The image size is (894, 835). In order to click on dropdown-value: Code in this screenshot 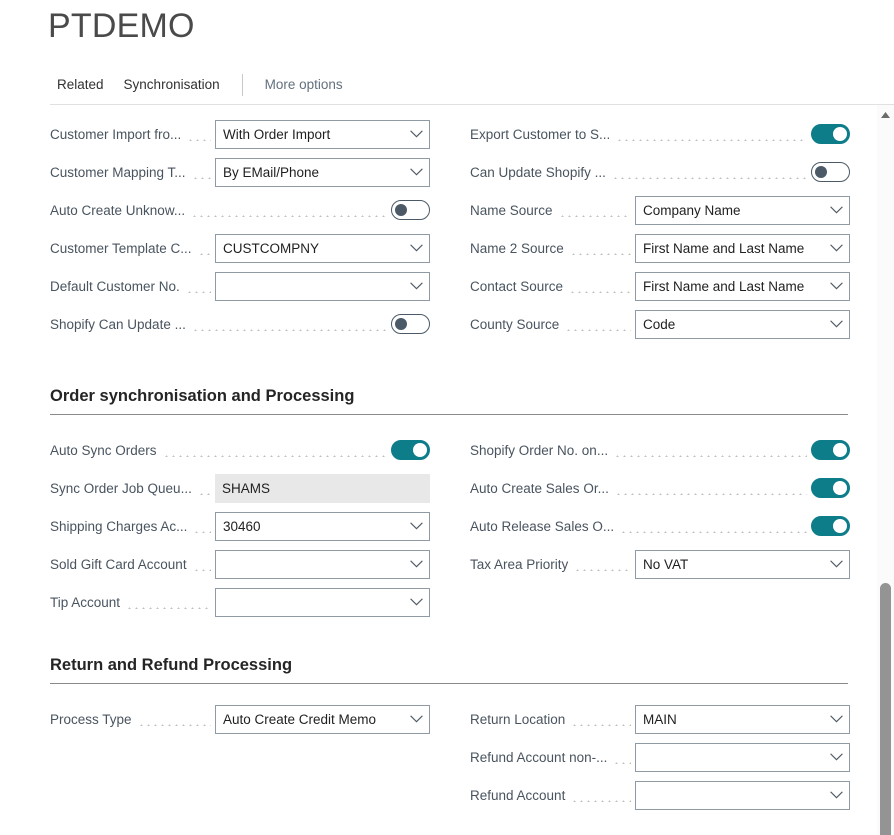, I will do `click(659, 324)`.